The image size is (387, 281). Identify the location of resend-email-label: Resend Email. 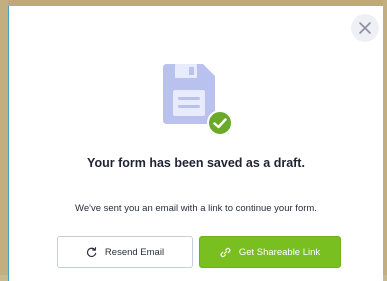
(134, 252).